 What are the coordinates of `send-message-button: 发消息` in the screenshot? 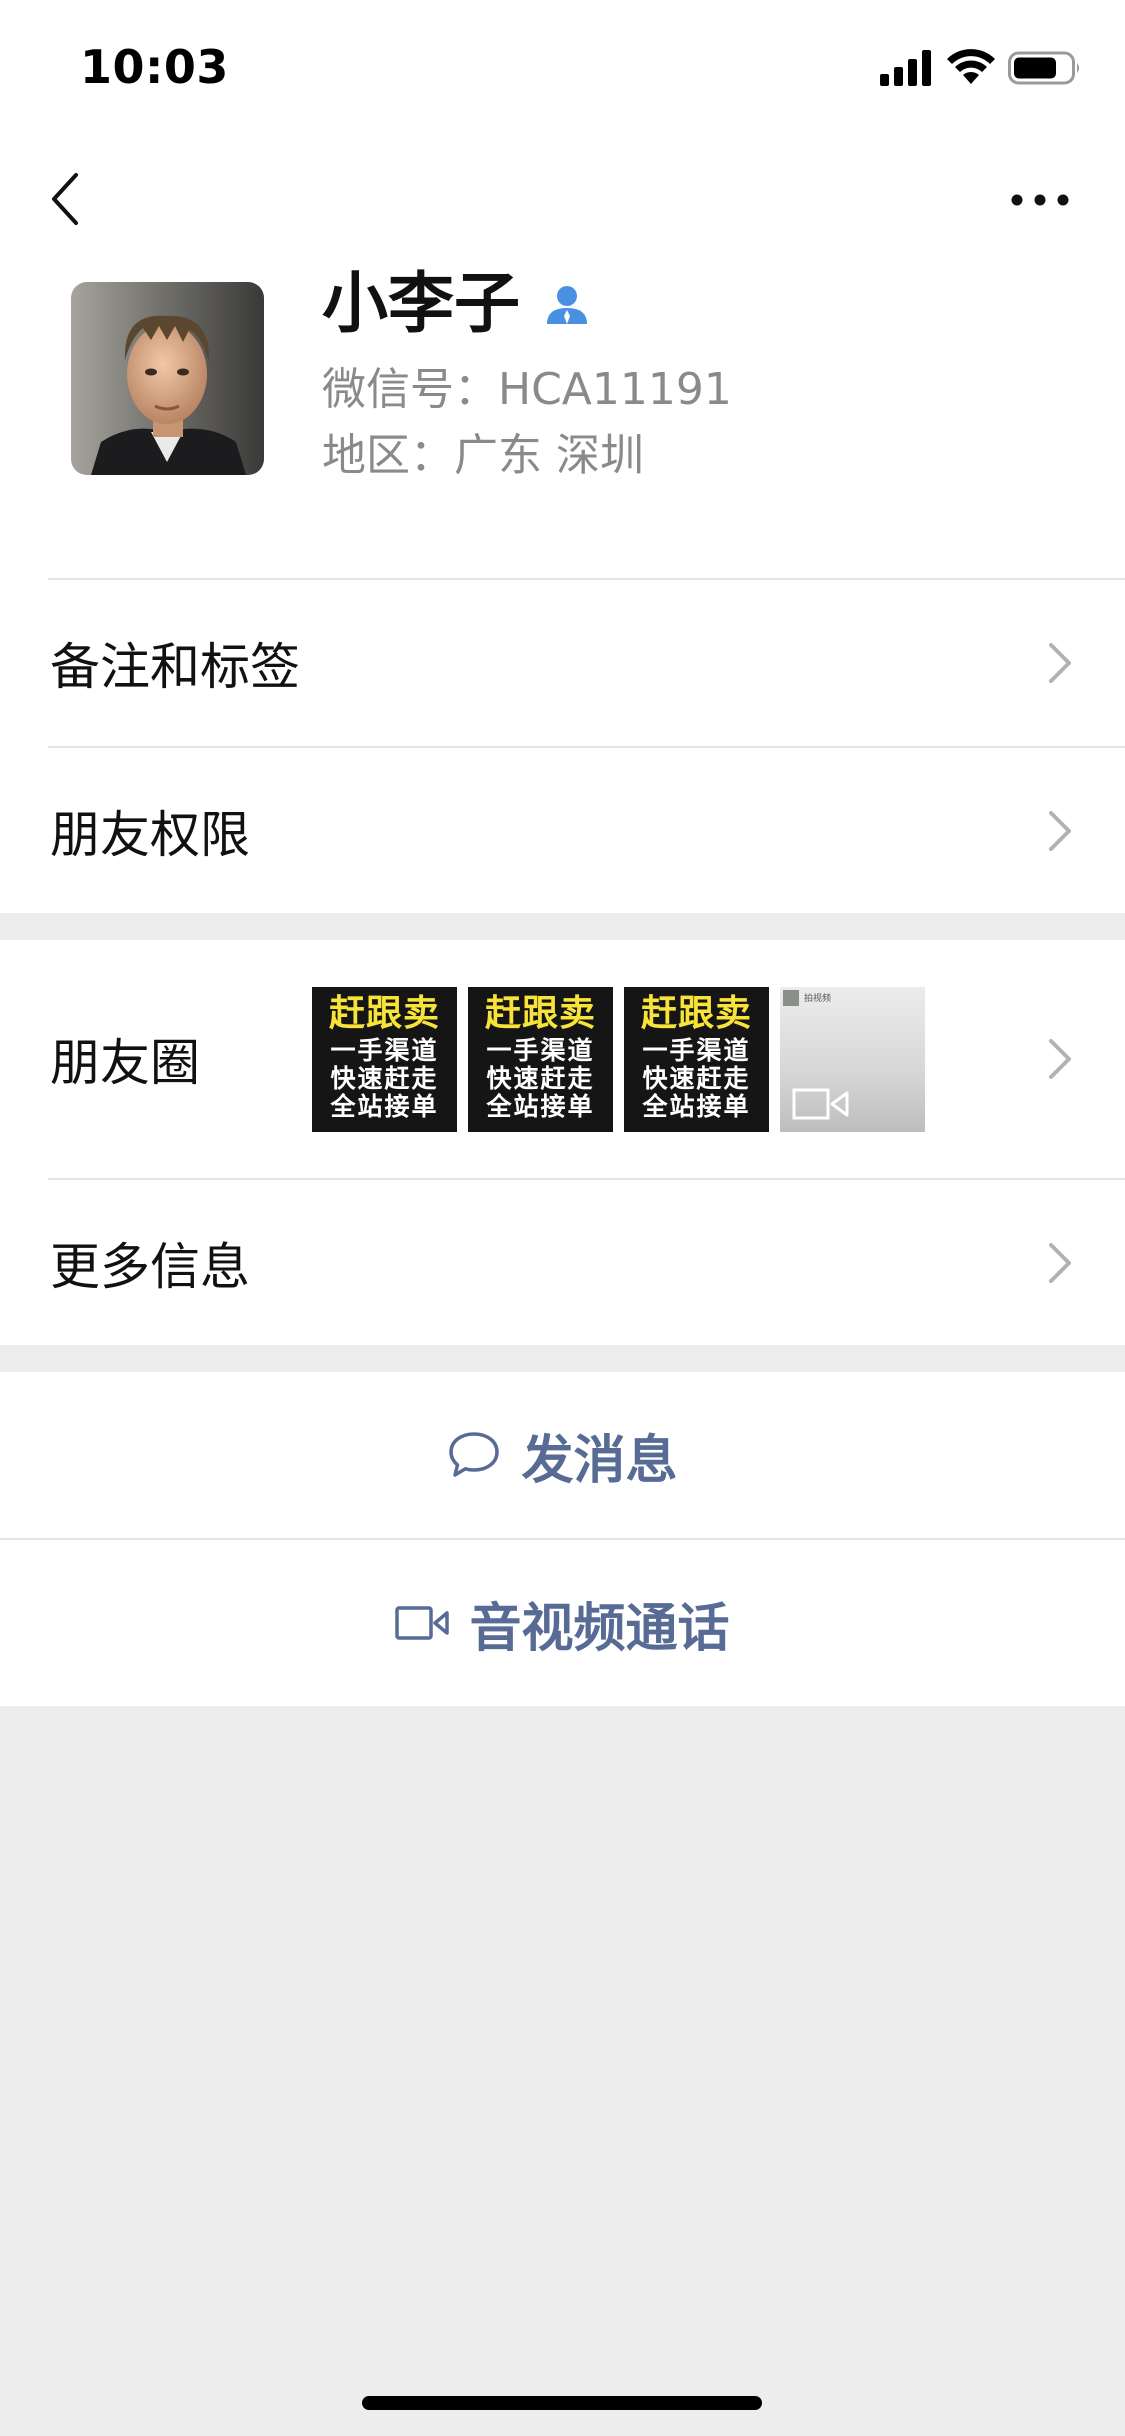 It's located at (562, 1455).